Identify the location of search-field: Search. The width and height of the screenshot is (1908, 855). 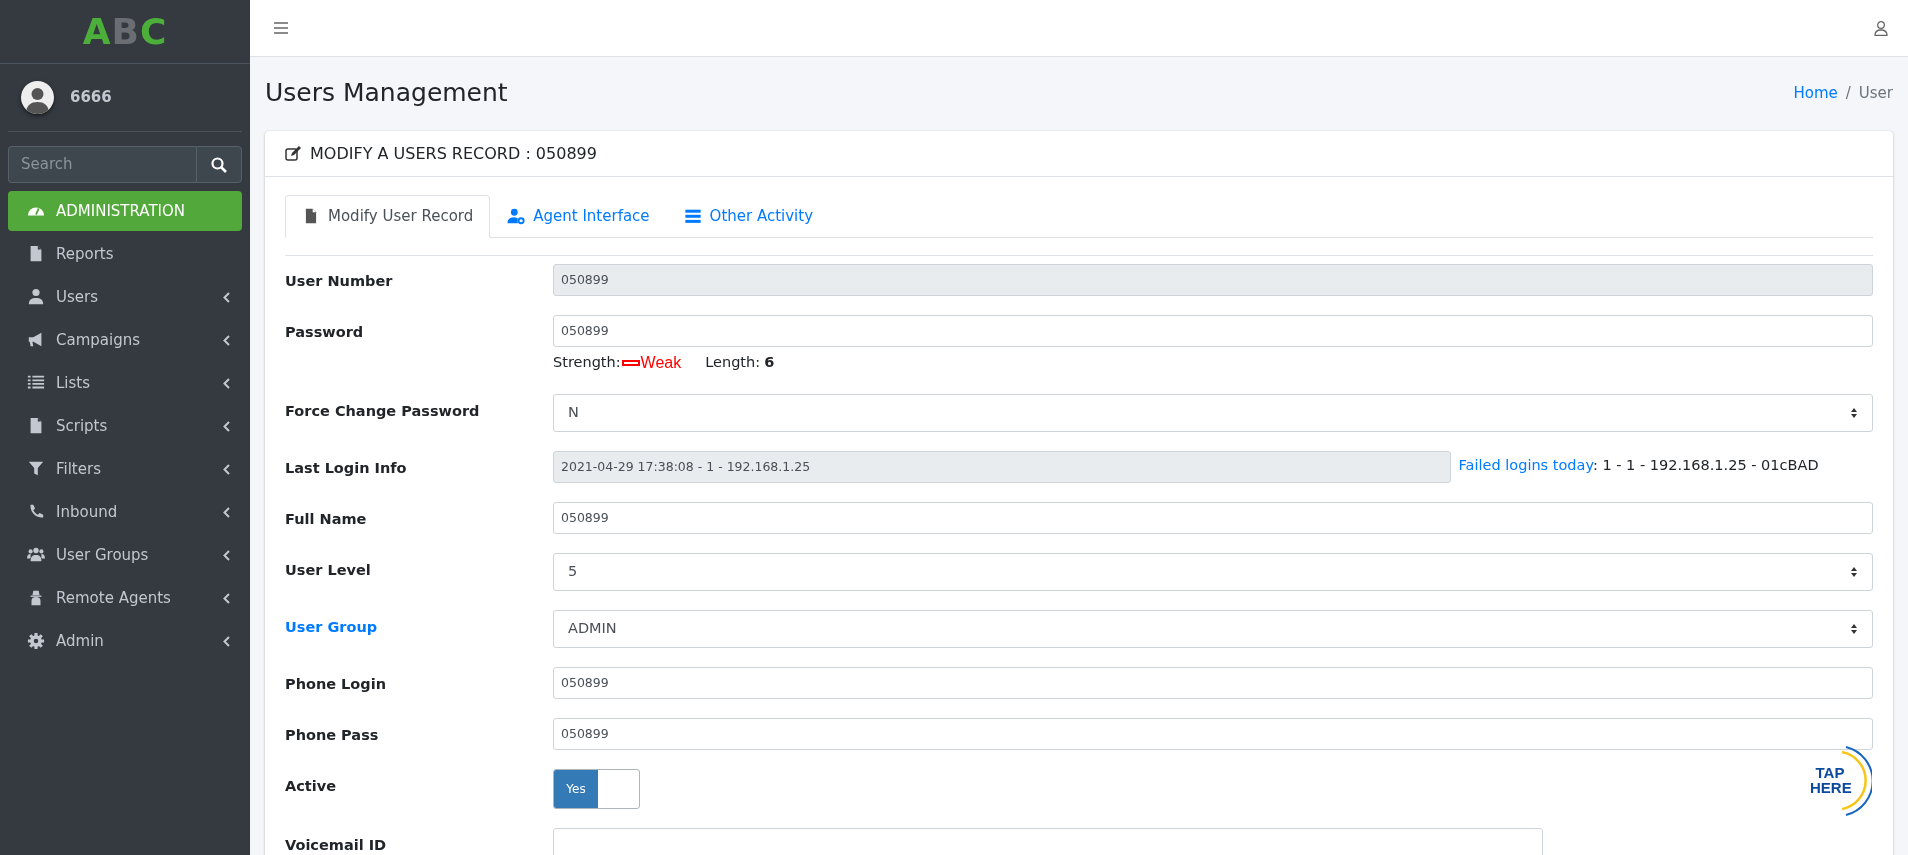
(102, 164).